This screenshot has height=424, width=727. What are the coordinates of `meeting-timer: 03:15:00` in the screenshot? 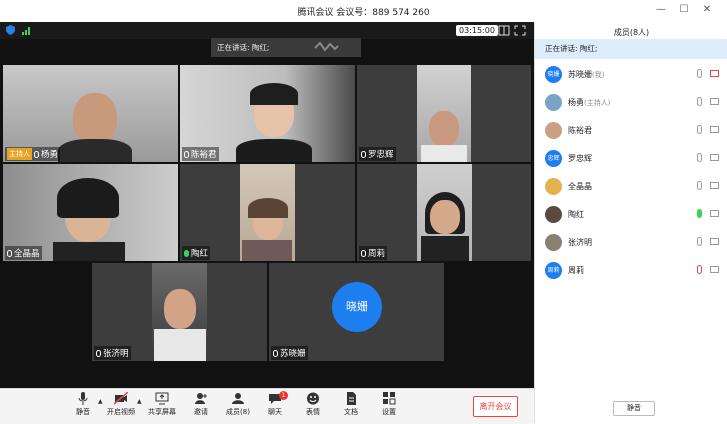 It's located at (477, 30).